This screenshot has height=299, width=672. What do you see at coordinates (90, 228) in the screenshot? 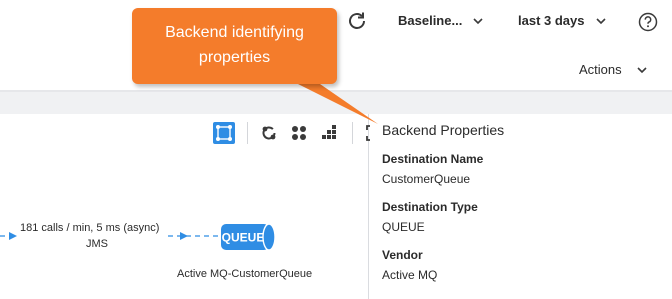
I see `edge-metrics-label: 181 calls / min, 5 ms (async)` at bounding box center [90, 228].